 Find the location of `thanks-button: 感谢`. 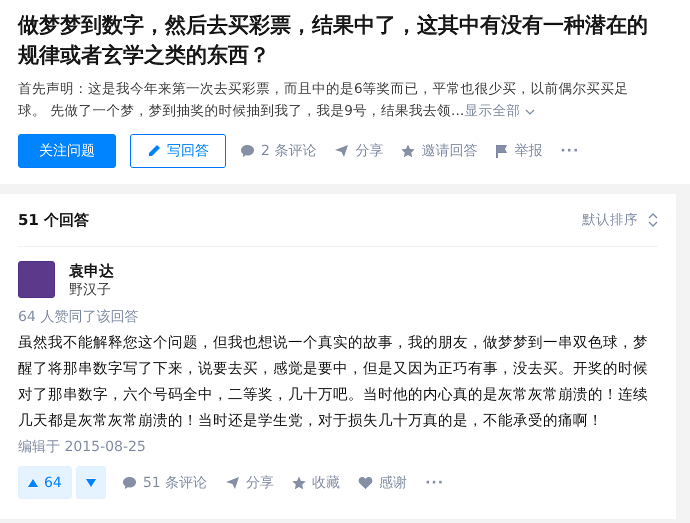

thanks-button: 感谢 is located at coordinates (383, 483).